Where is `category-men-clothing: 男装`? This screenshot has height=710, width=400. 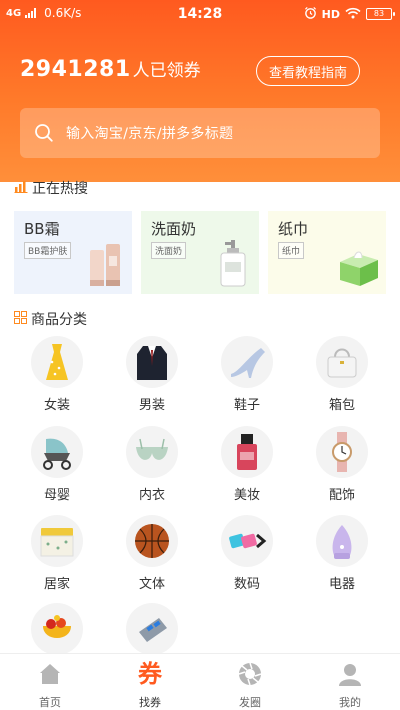 category-men-clothing: 男装 is located at coordinates (152, 377).